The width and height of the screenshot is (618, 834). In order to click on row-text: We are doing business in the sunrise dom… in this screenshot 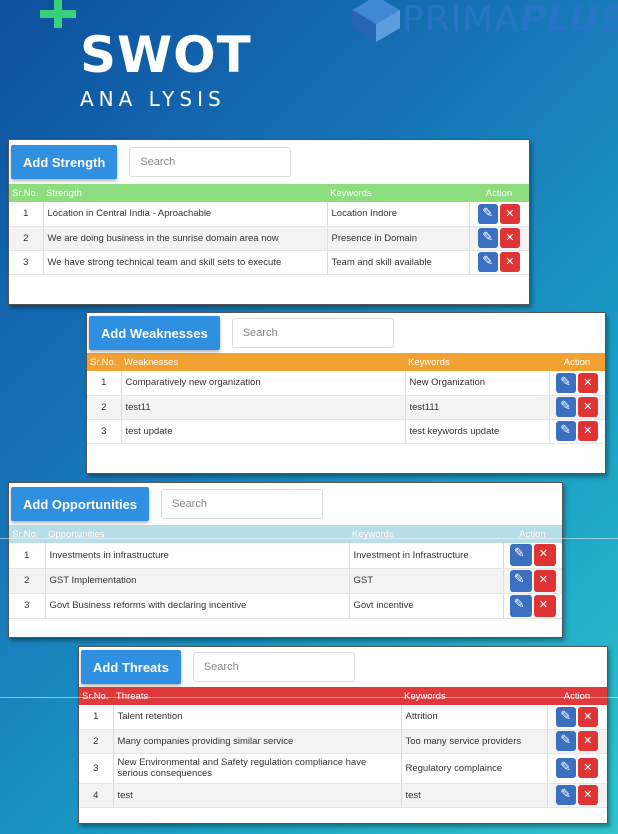, I will do `click(185, 238)`.